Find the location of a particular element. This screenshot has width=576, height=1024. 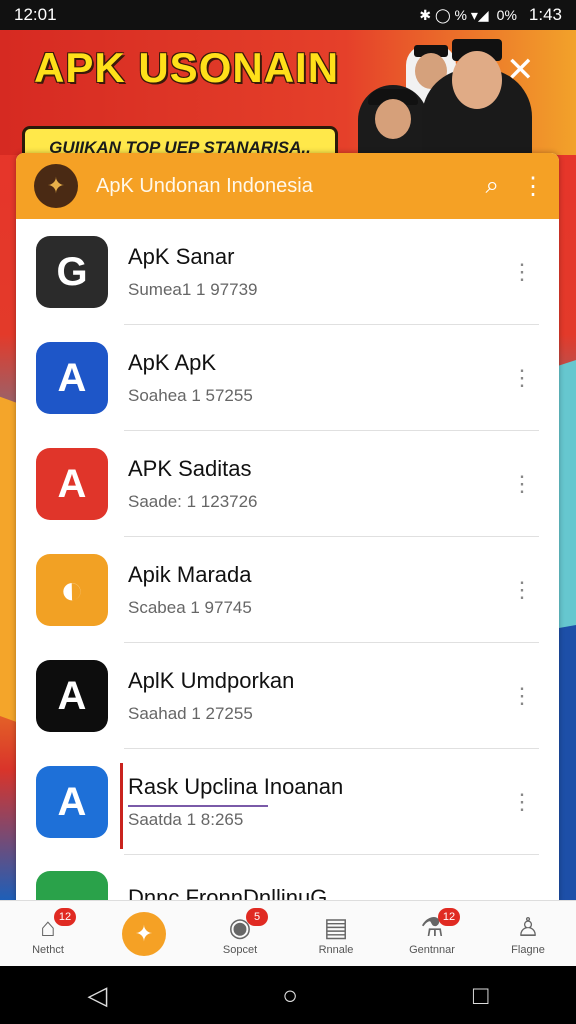

app-name: AplK Umdporkan is located at coordinates (211, 680).